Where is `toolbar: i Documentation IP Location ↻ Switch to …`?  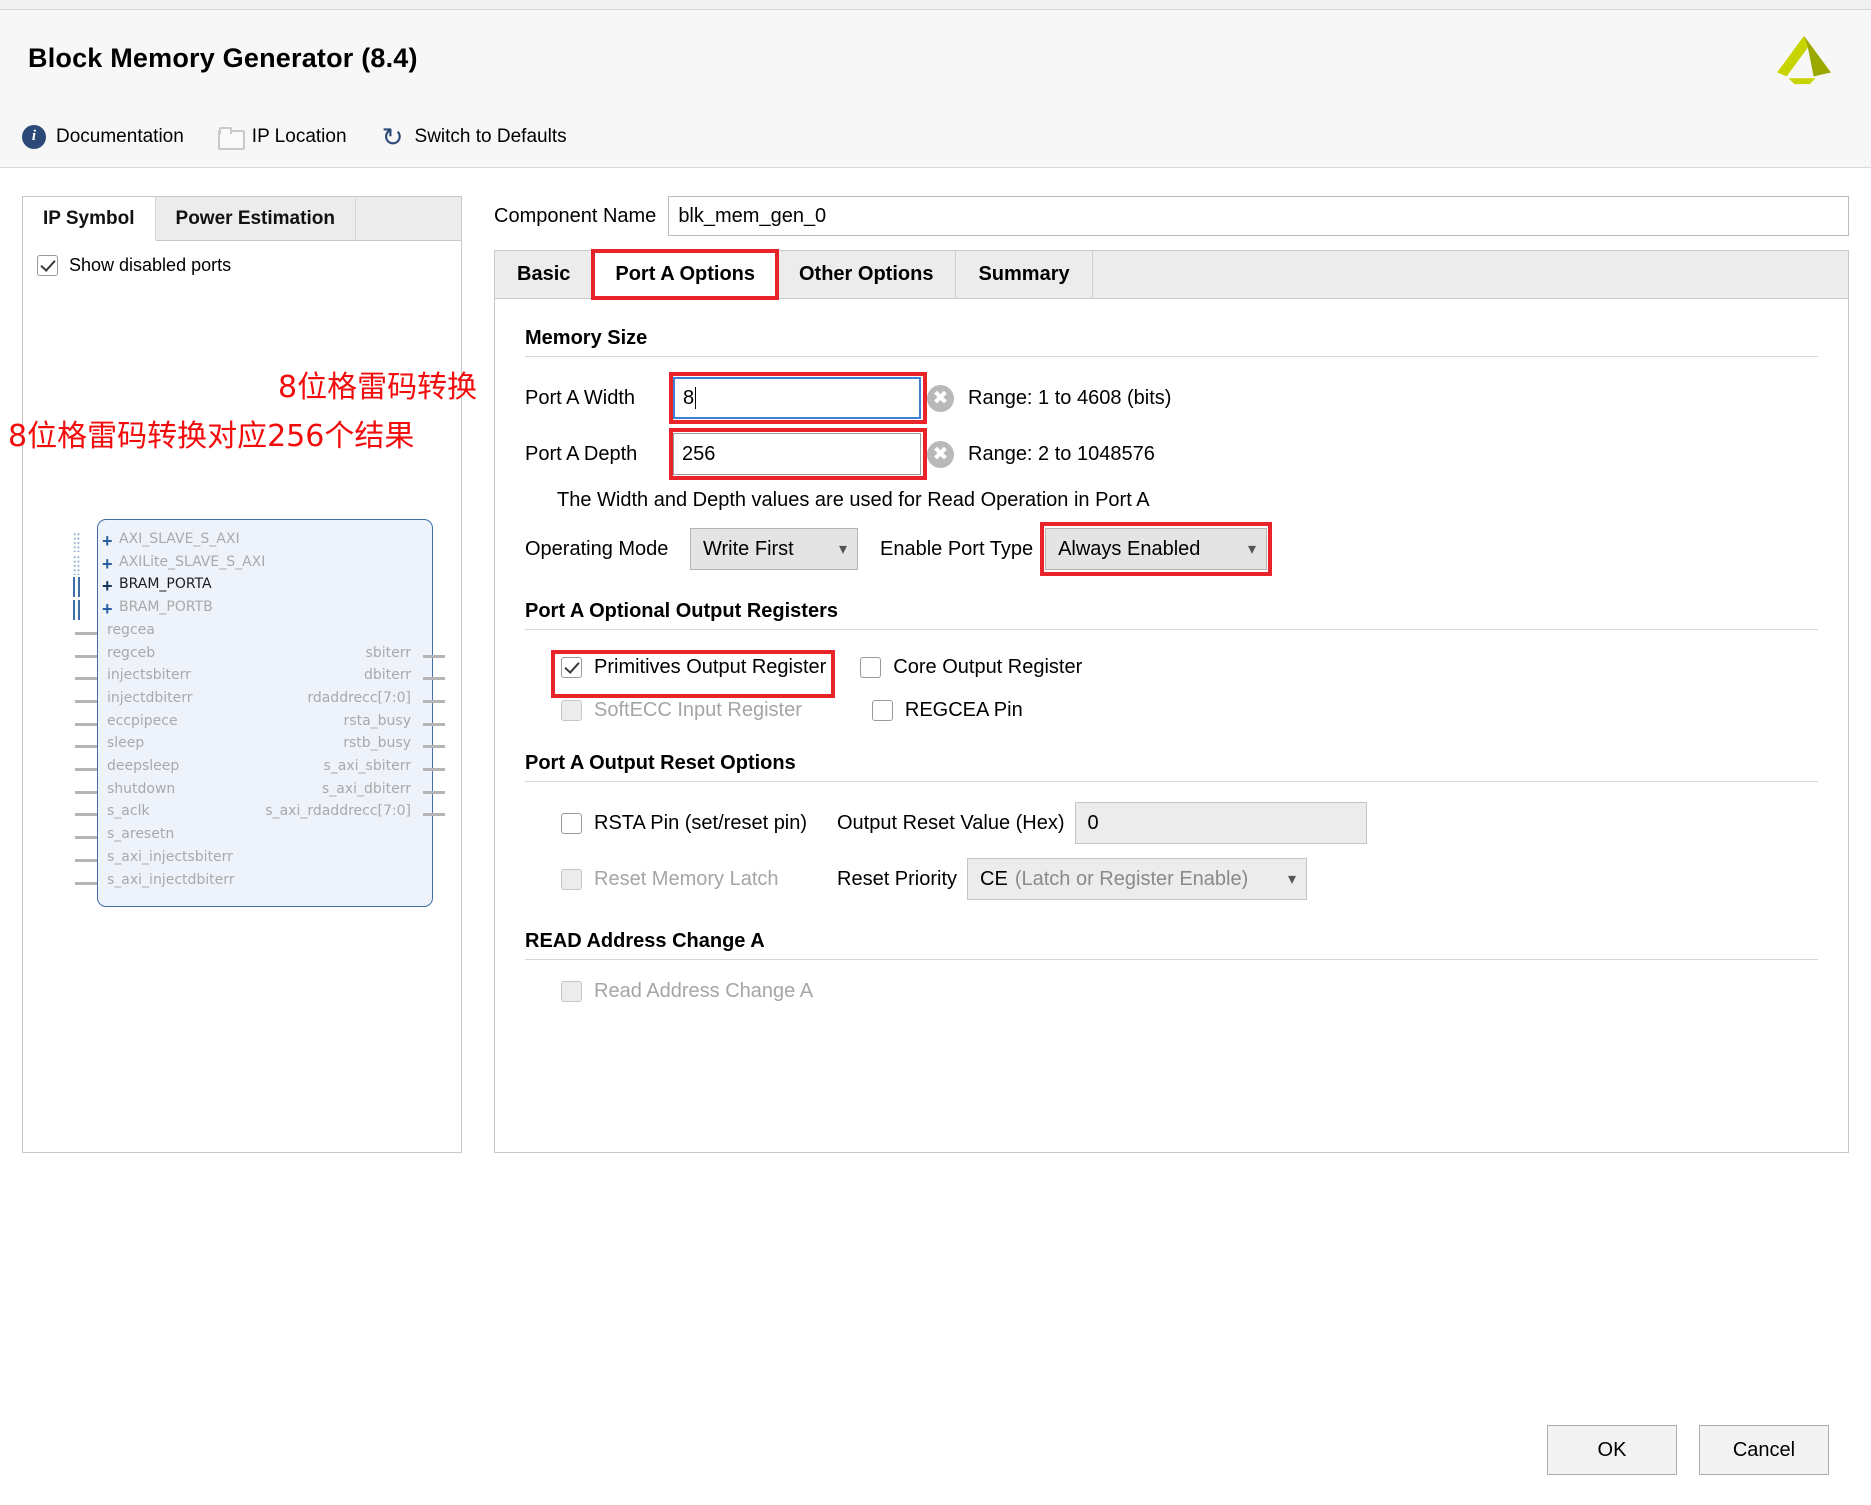
toolbar: i Documentation IP Location ↻ Switch to … is located at coordinates (935, 137).